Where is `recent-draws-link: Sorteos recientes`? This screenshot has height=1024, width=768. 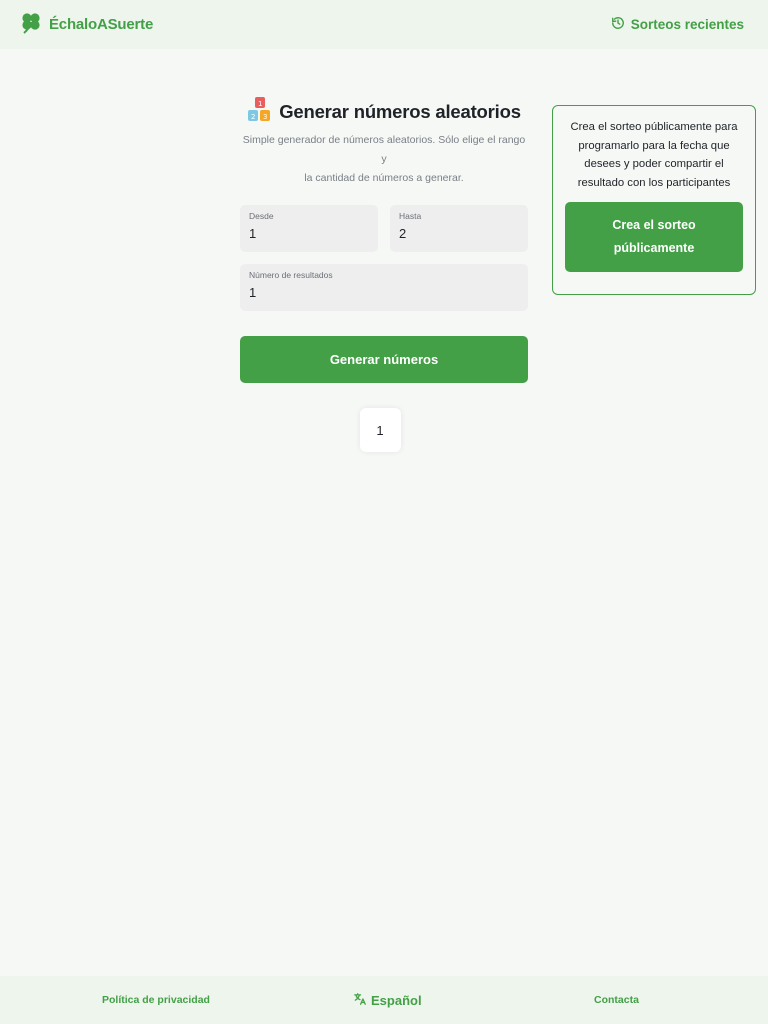
recent-draws-link: Sorteos recientes is located at coordinates (677, 24).